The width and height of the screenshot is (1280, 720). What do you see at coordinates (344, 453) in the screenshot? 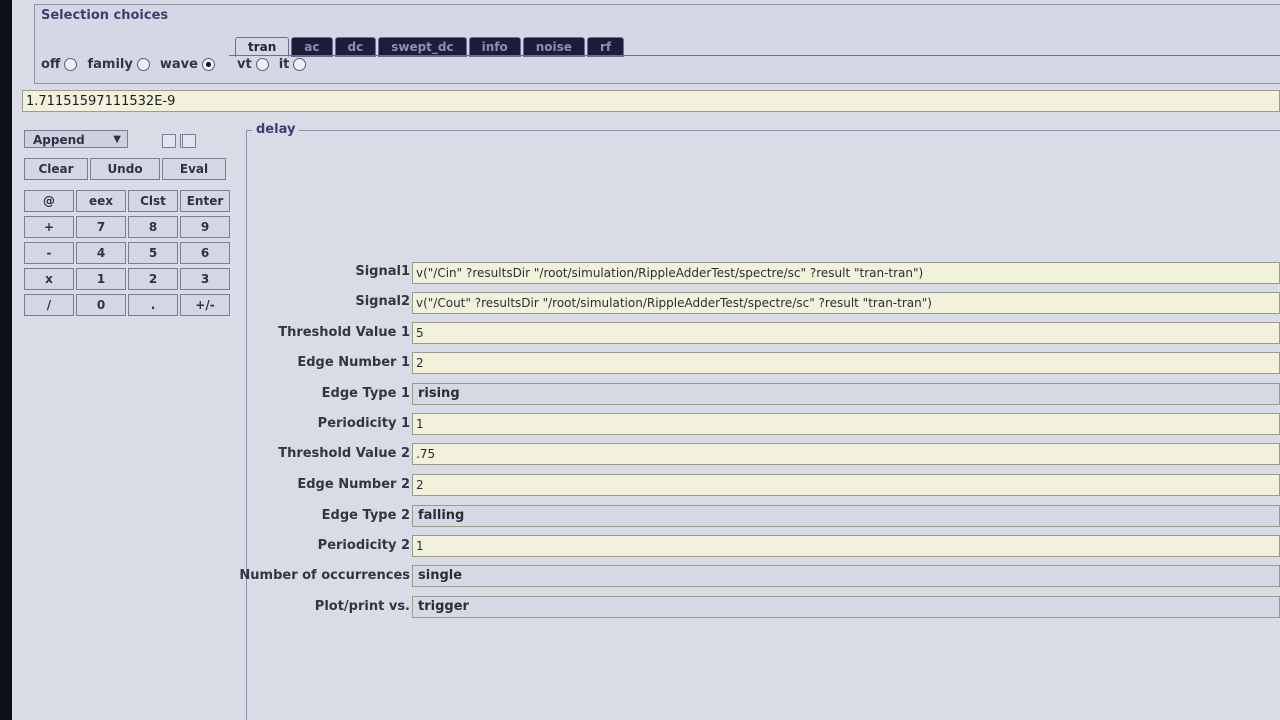
I see `threshold-value-2-label: Threshold Value 2` at bounding box center [344, 453].